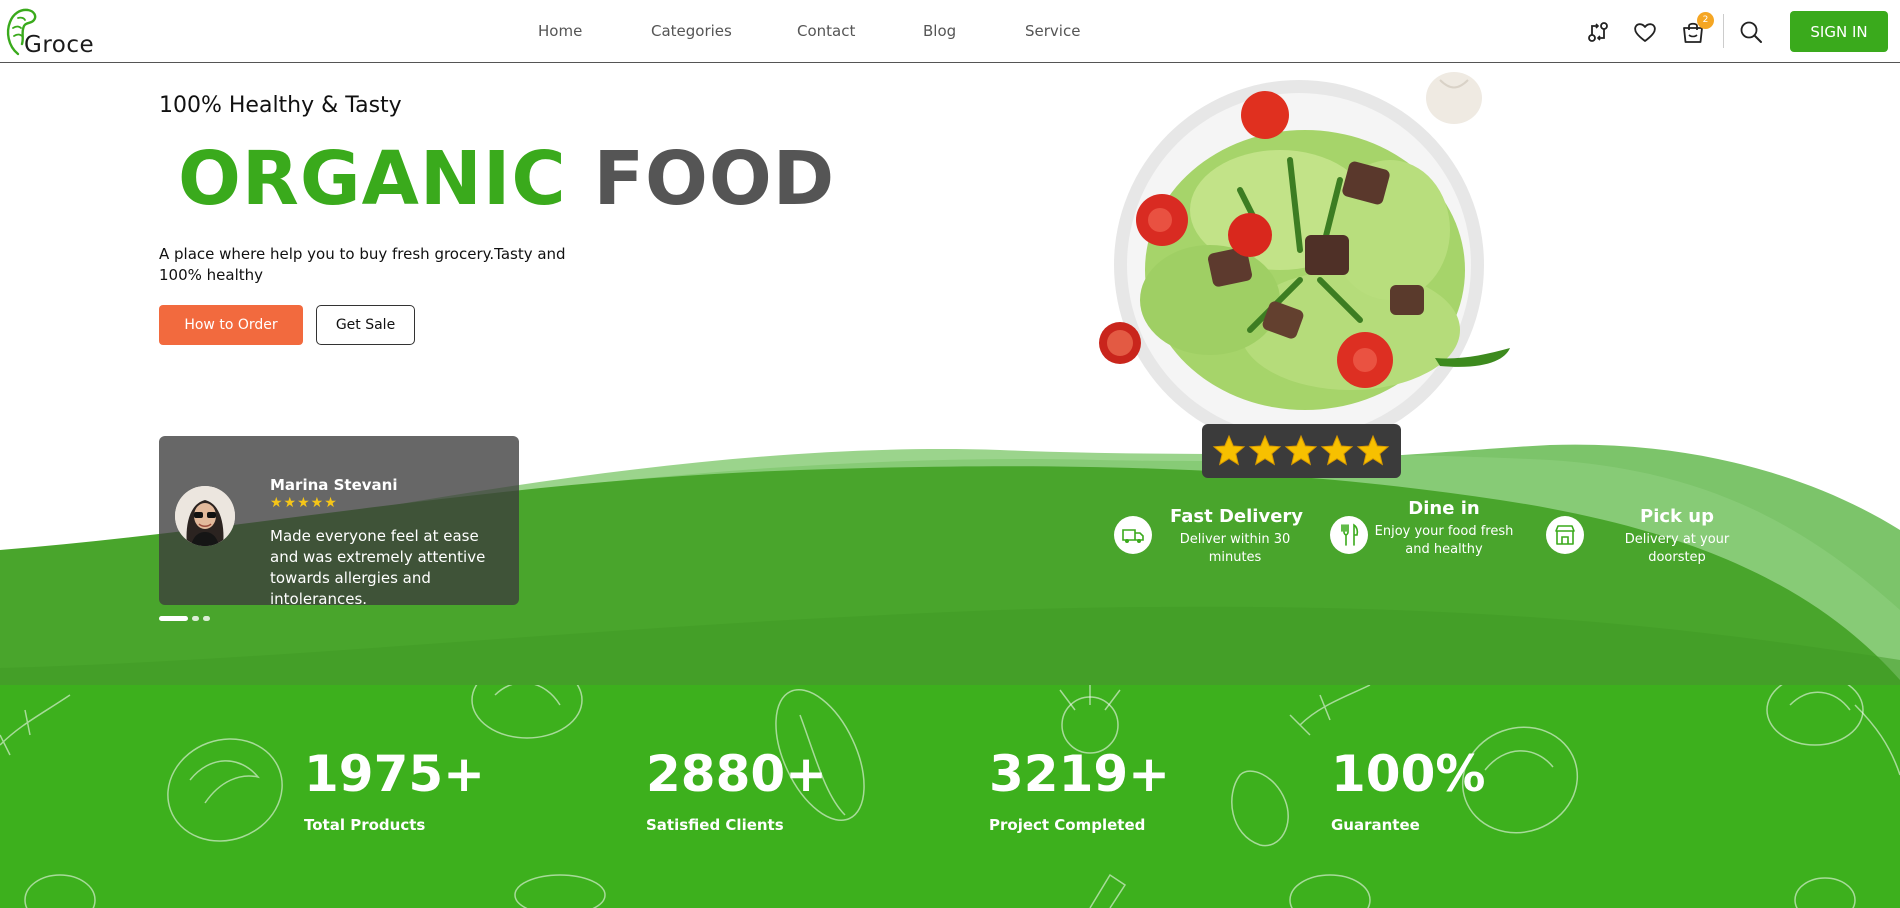 This screenshot has height=908, width=1900. Describe the element at coordinates (59, 45) in the screenshot. I see `logo-text: Groce` at that location.